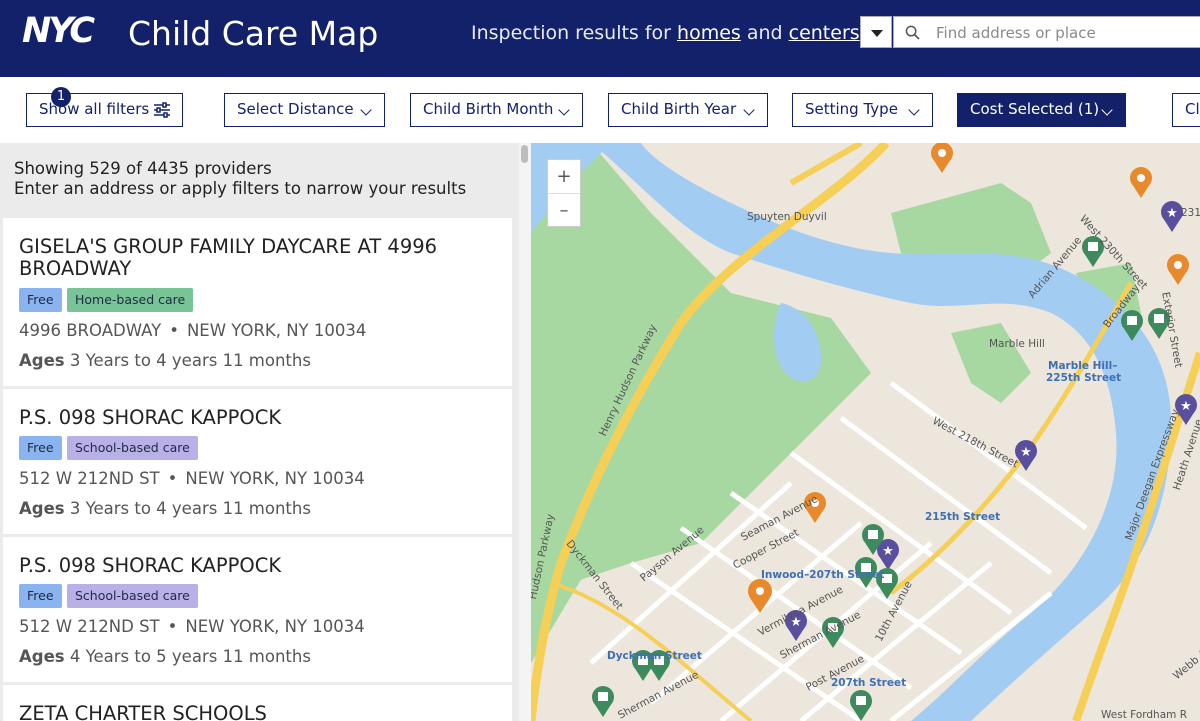  Describe the element at coordinates (787, 217) in the screenshot. I see `map-label: Spuyten Duyvil` at that location.